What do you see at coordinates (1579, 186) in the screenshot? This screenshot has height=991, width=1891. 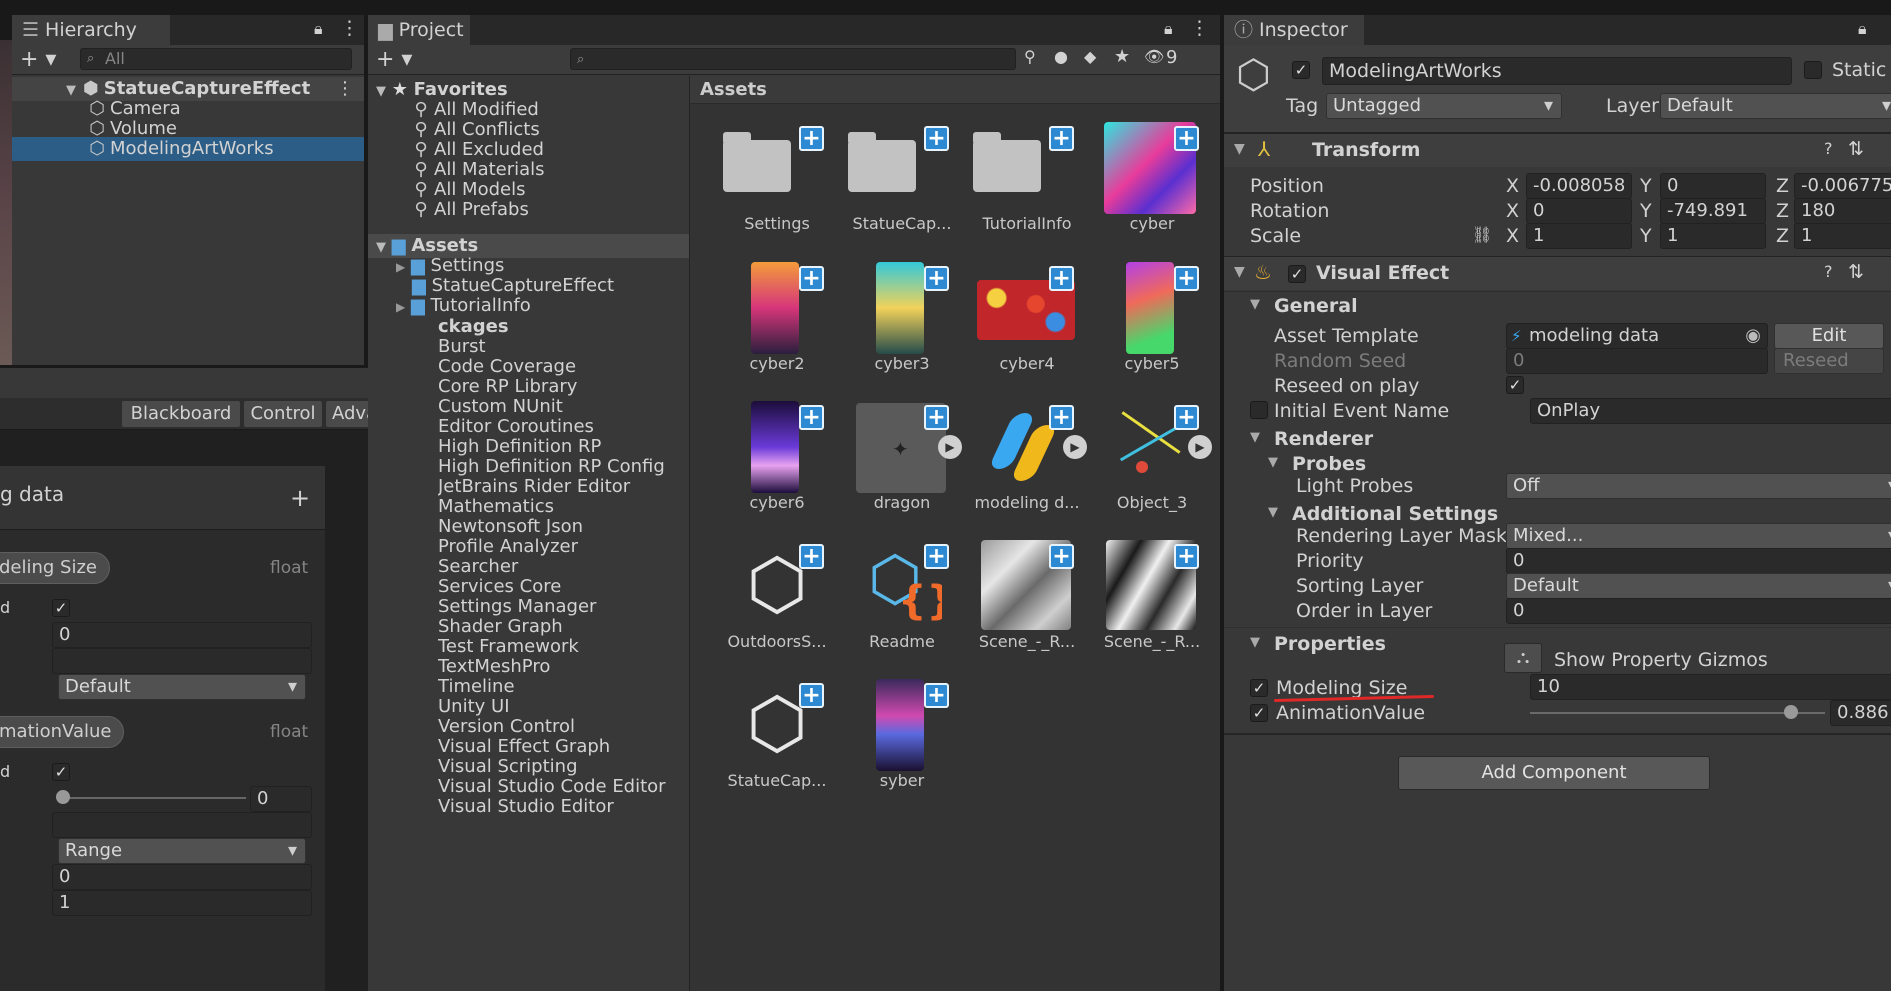 I see `position-x-field: -0.008058` at bounding box center [1579, 186].